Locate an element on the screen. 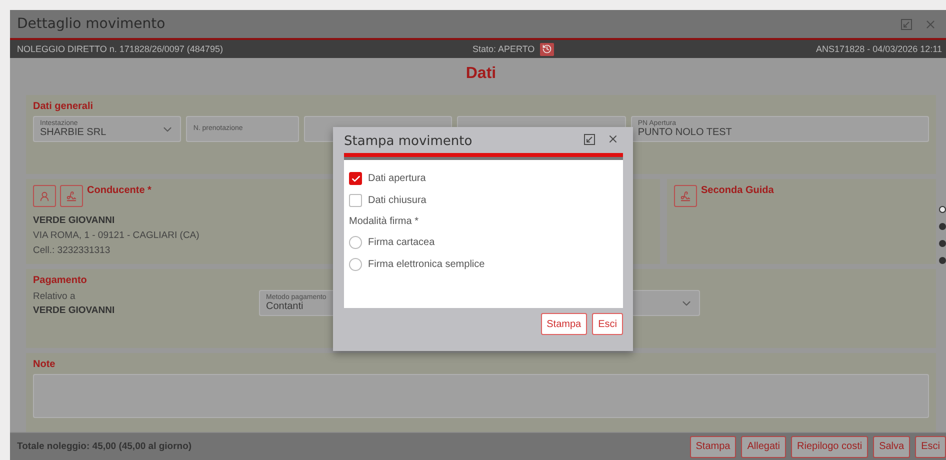 The height and width of the screenshot is (460, 946). card-title: Conducente * is located at coordinates (119, 190).